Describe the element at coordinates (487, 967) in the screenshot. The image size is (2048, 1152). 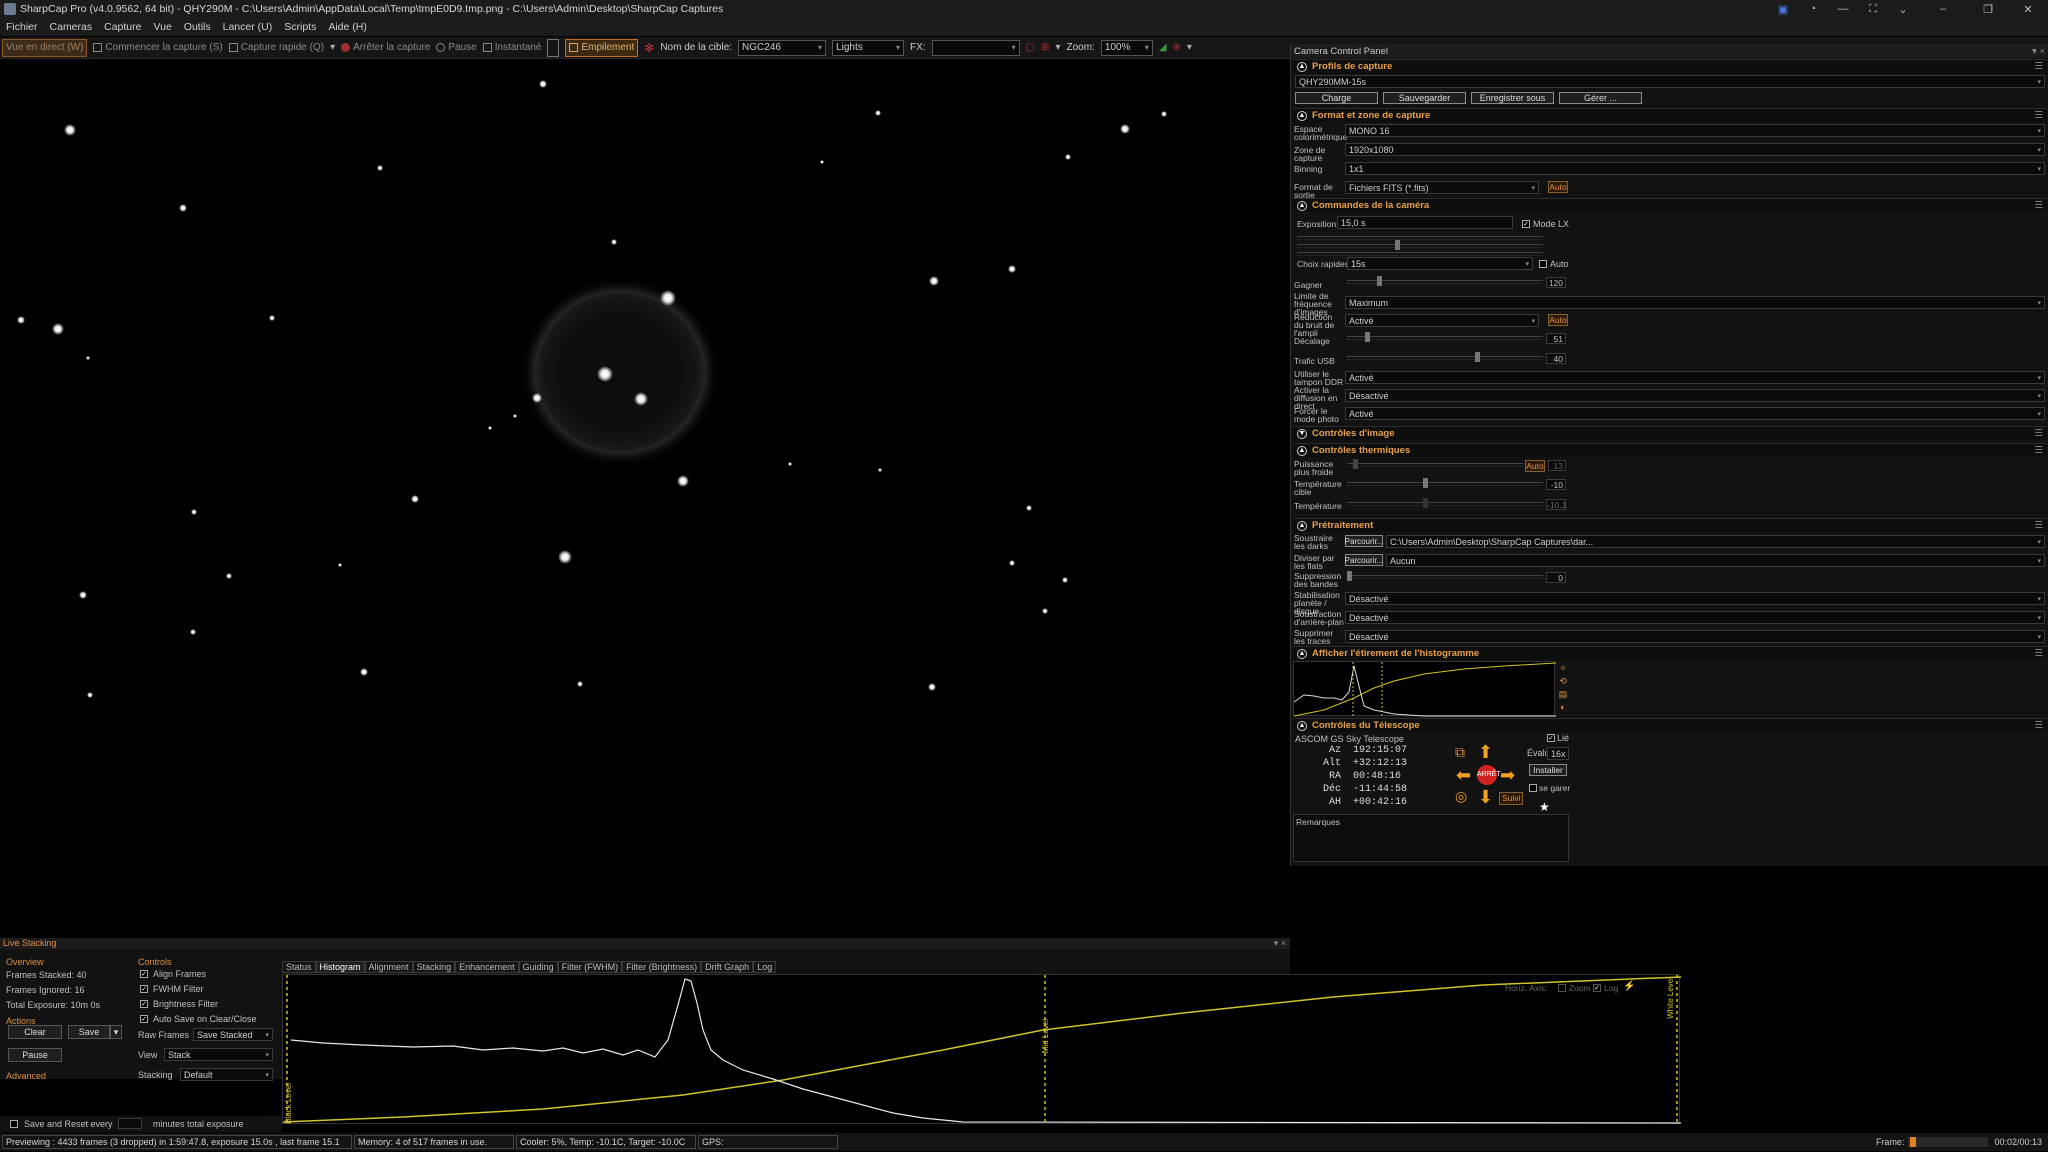
I see `tab-enhancement: Enhancement` at that location.